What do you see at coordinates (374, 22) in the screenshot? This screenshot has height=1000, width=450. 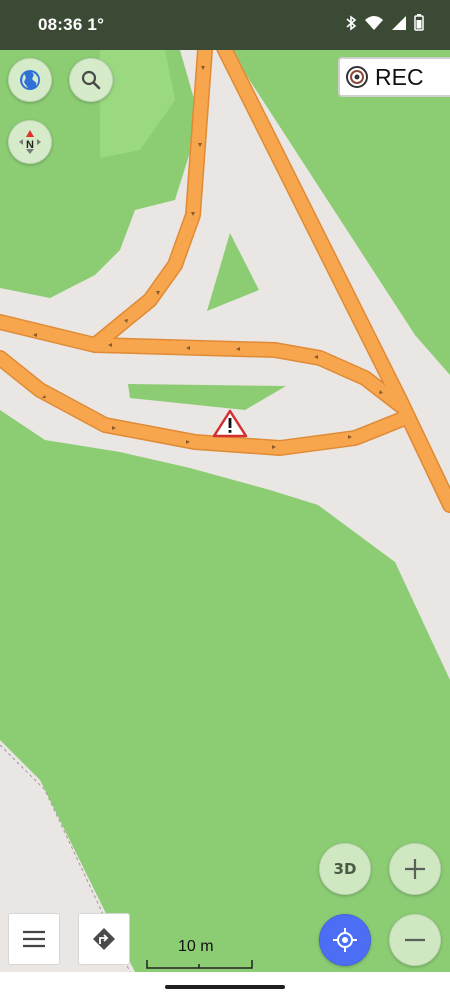 I see `wifi-icon` at bounding box center [374, 22].